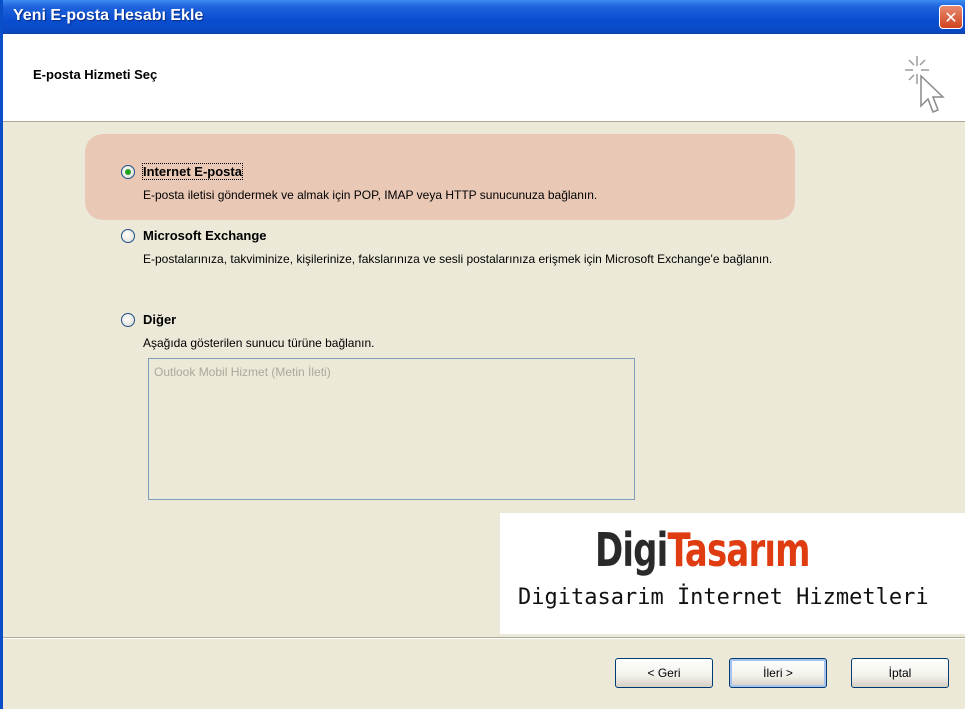 The width and height of the screenshot is (965, 709). I want to click on button-bar: < Geri İleri > İptal, so click(484, 673).